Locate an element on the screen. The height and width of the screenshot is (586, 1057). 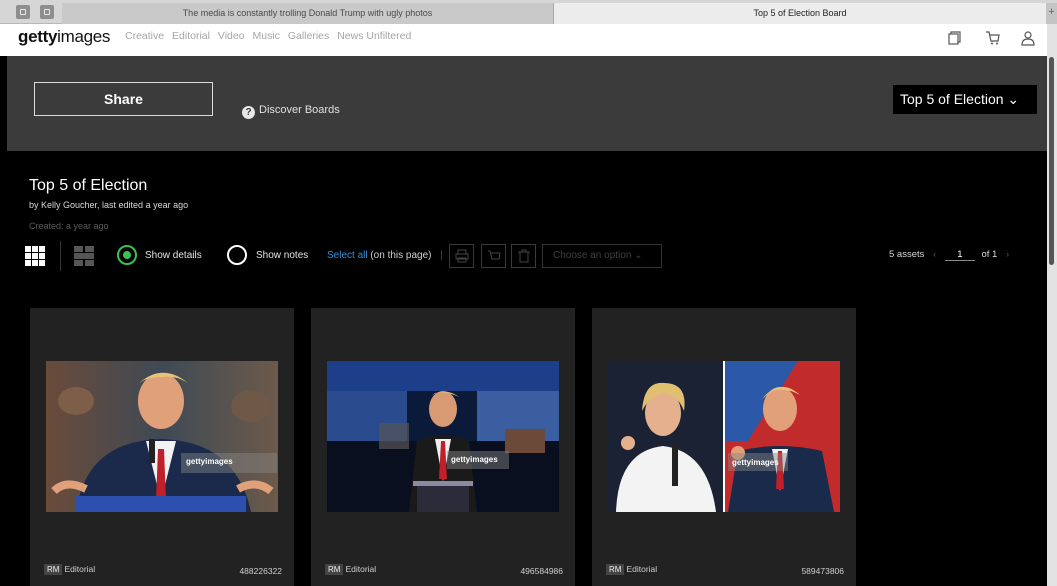
print-button is located at coordinates (461, 256).